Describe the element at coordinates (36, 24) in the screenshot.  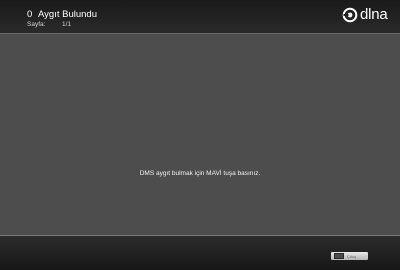
I see `page-label: Sayfa:` at that location.